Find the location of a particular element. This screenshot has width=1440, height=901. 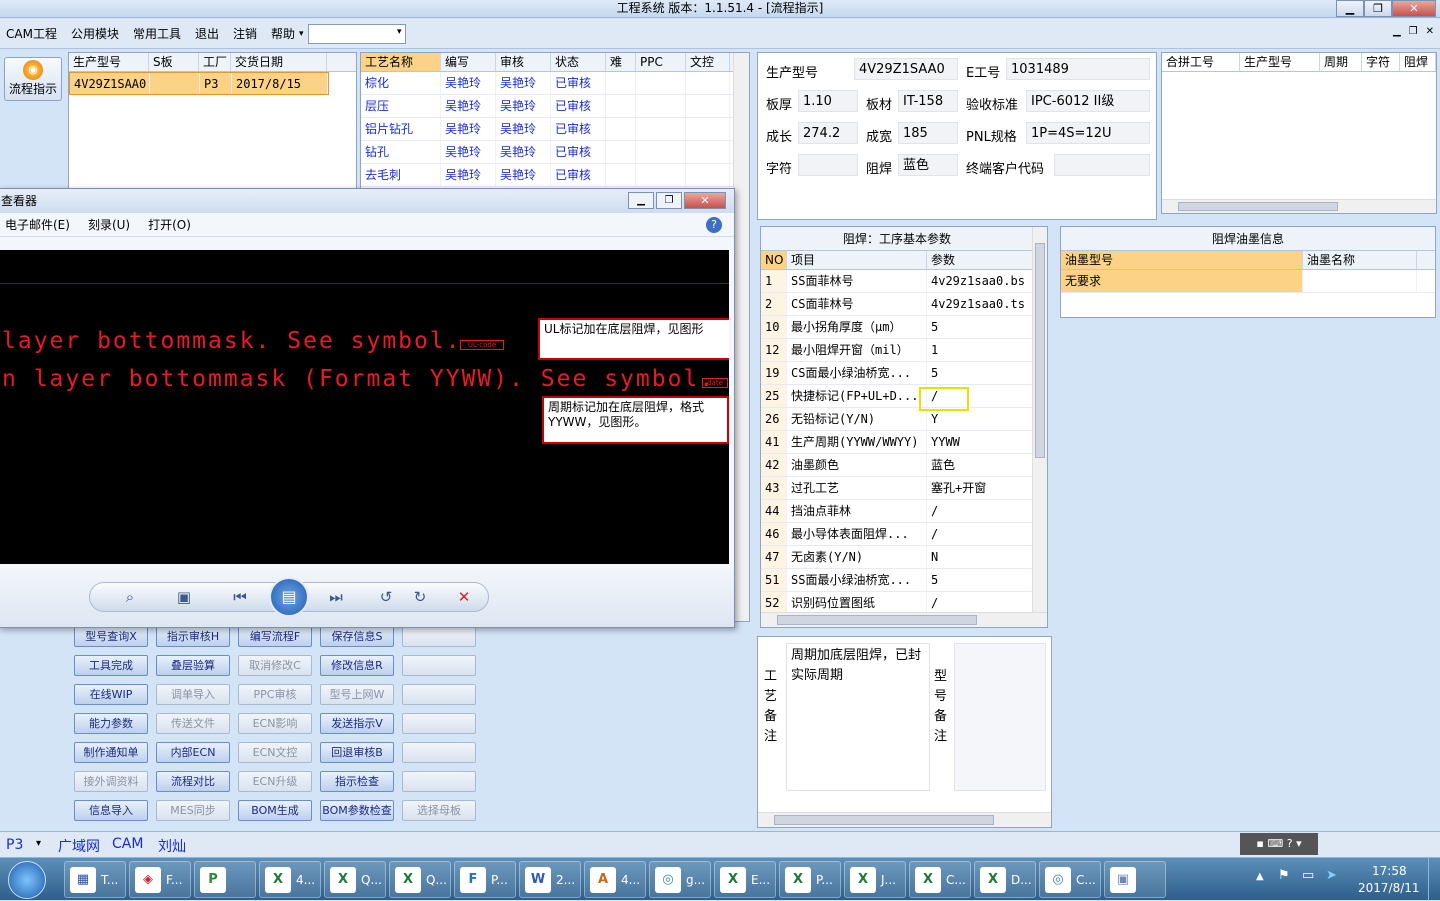

action-button-3-0: 能力参数 is located at coordinates (111, 723).